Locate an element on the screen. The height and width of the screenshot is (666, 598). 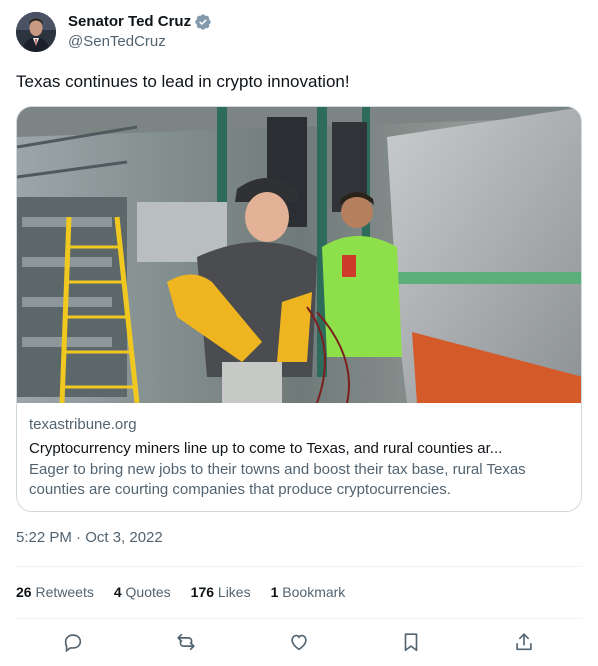
author-display-name-row: Senator Ted Cruz is located at coordinates (140, 22).